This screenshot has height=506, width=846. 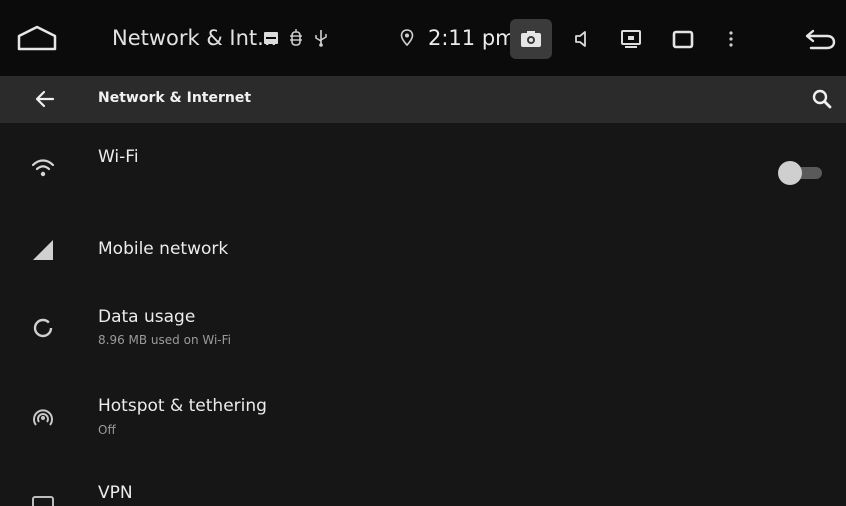 What do you see at coordinates (43, 328) in the screenshot?
I see `data-usage-icon` at bounding box center [43, 328].